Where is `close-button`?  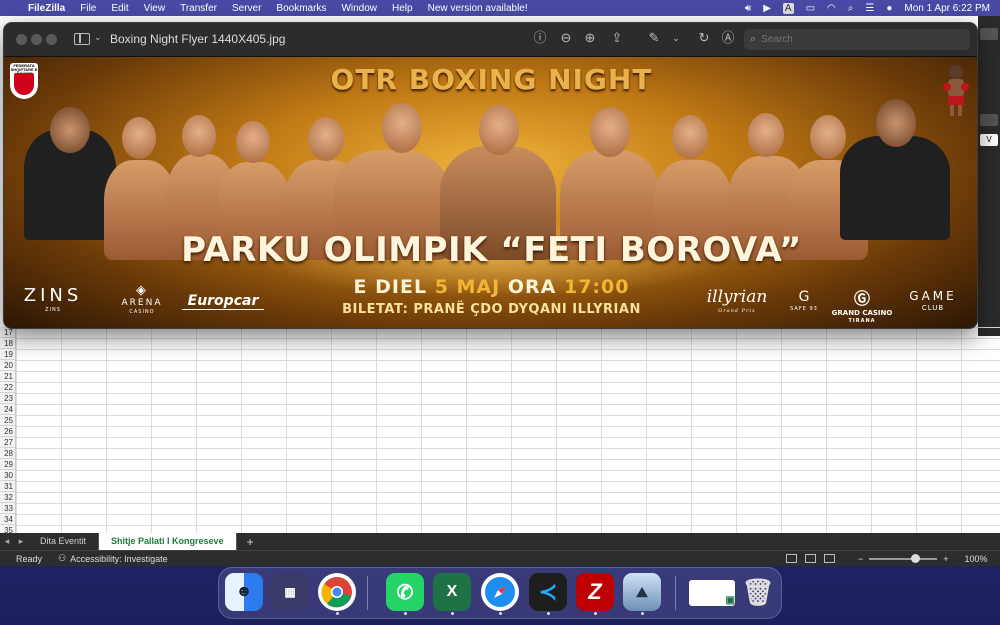
close-button is located at coordinates (21, 39).